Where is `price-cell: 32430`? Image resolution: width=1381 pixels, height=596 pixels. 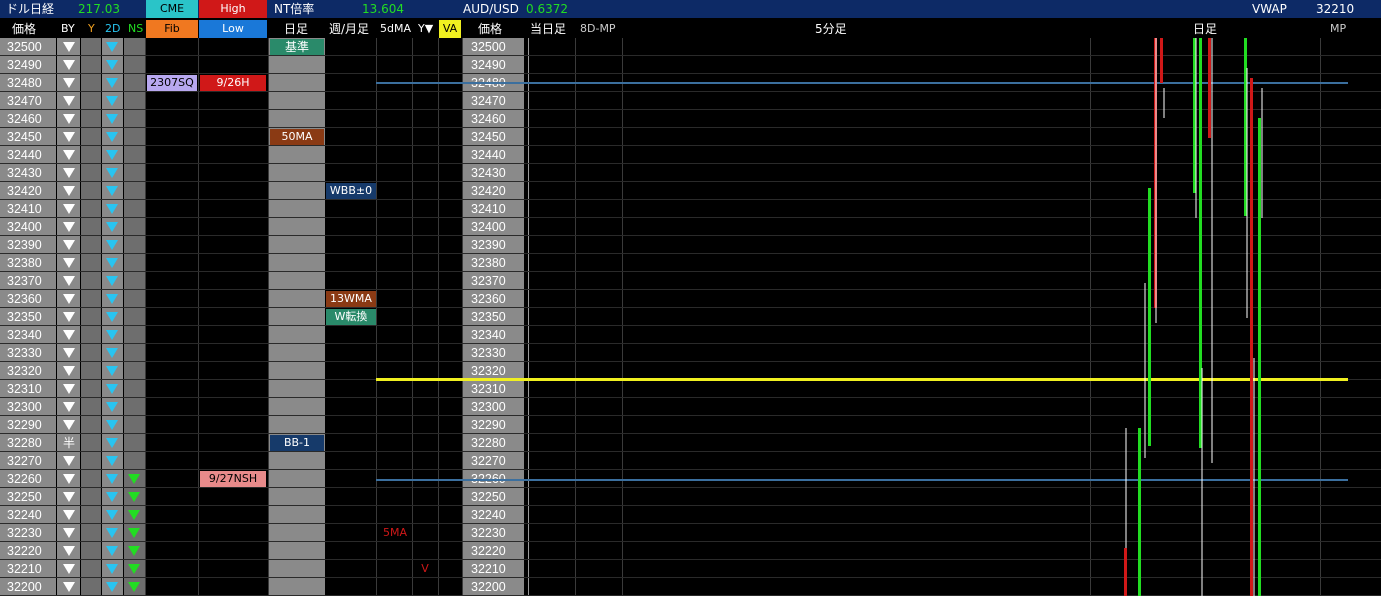
price-cell: 32430 is located at coordinates (24, 173).